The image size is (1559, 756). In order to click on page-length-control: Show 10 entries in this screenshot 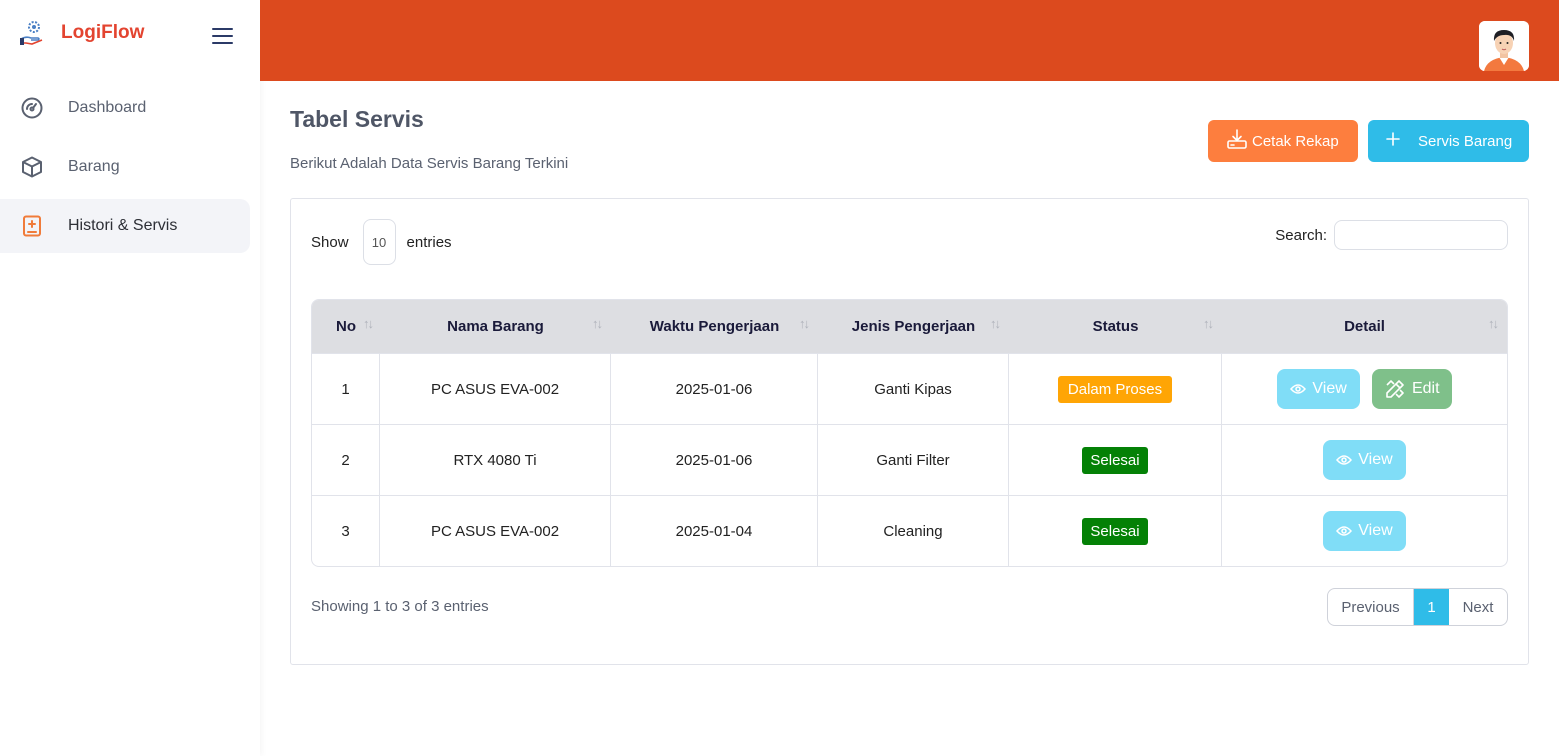, I will do `click(381, 242)`.